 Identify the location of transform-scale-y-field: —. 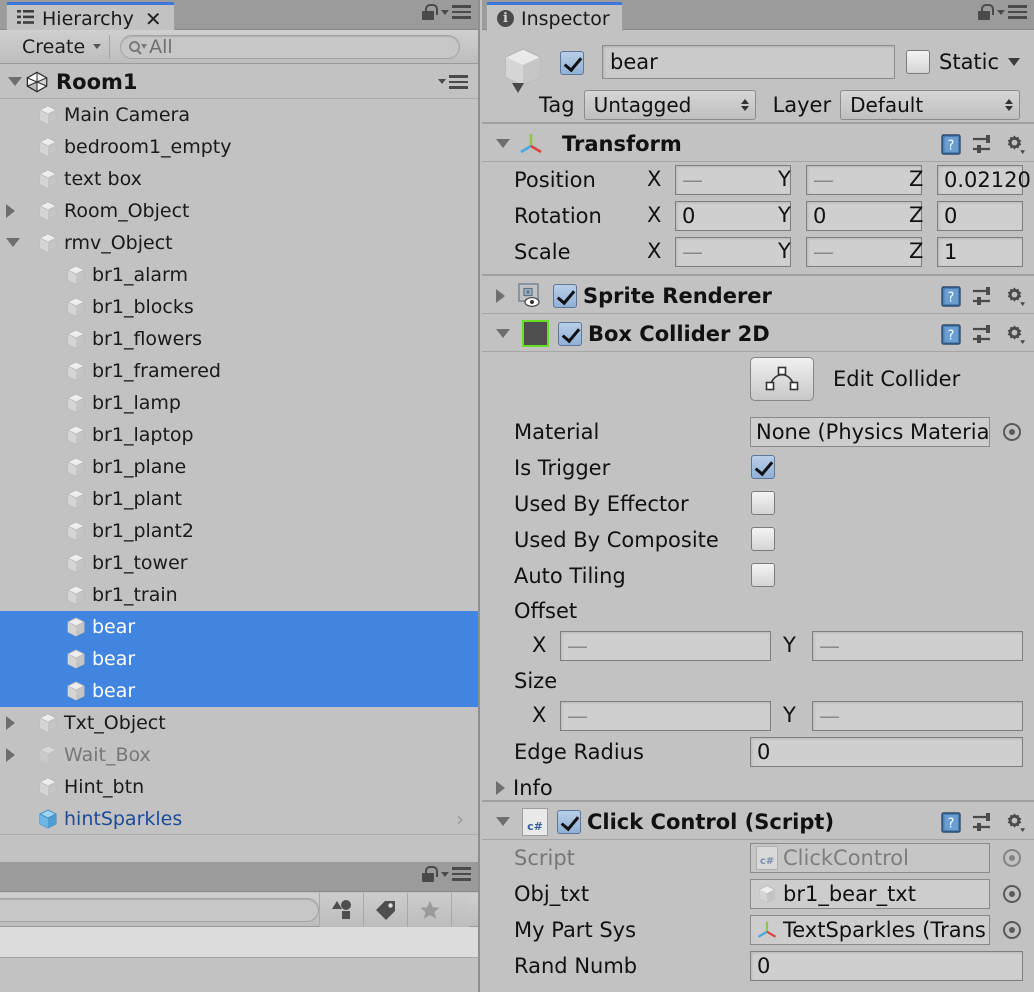
(864, 252).